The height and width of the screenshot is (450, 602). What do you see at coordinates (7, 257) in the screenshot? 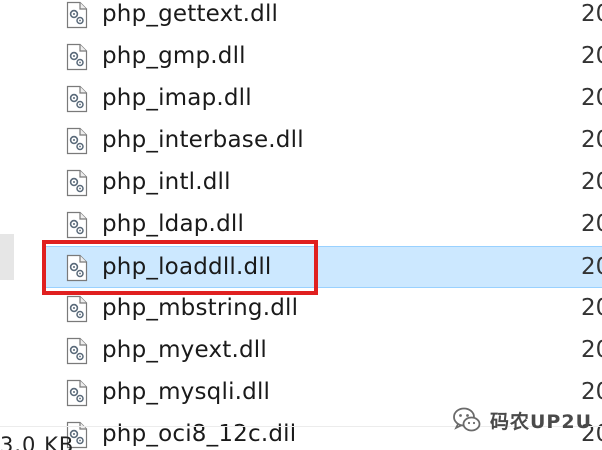
I see `navigation-pane-edge` at bounding box center [7, 257].